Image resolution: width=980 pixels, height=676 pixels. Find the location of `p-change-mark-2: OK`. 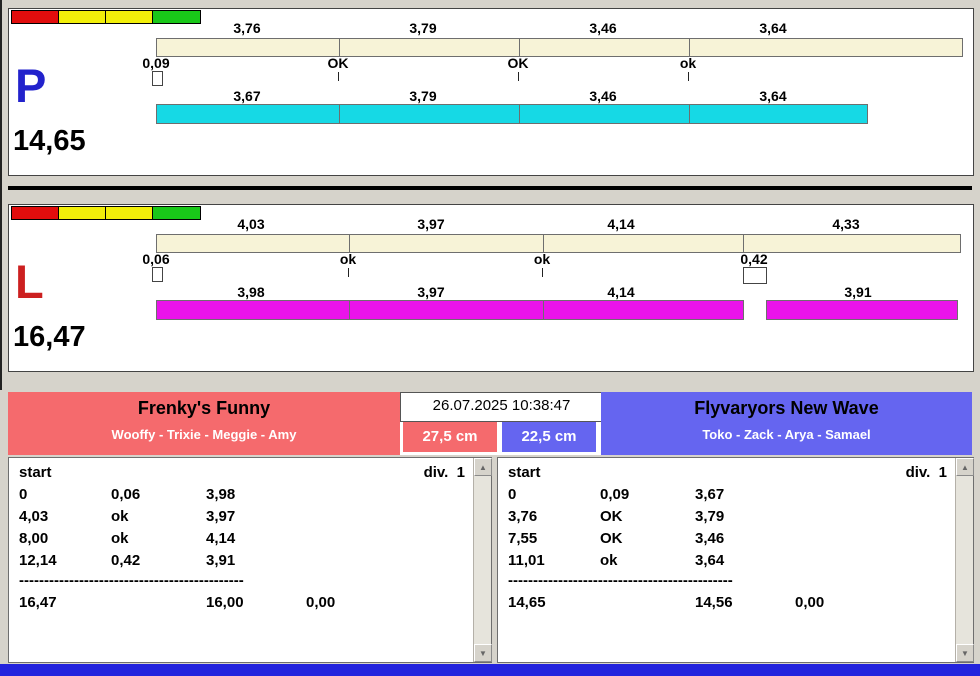

p-change-mark-2: OK is located at coordinates (518, 63).